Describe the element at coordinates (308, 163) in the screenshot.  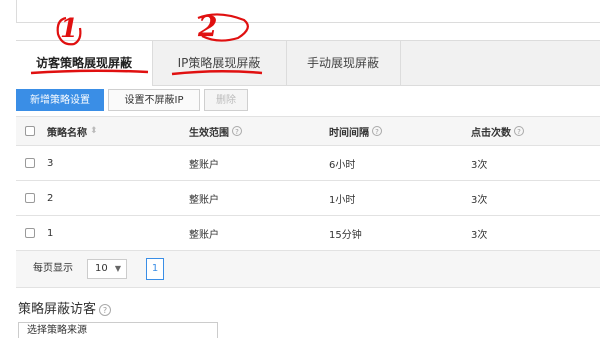
I see `table-row: 3 整账户 6小时 3次` at that location.